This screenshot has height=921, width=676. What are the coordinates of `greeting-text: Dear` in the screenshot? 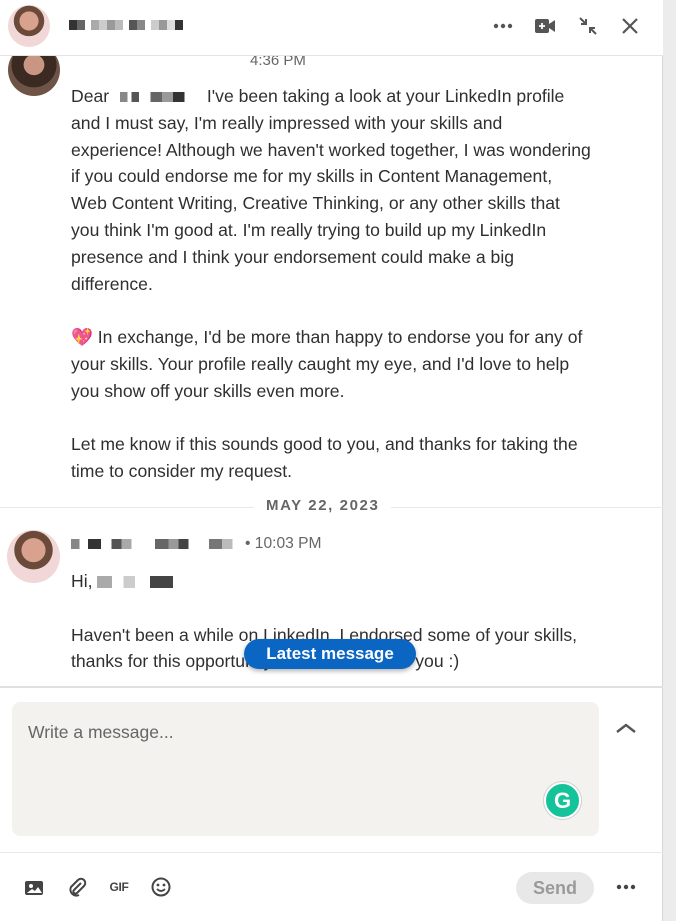 It's located at (90, 96).